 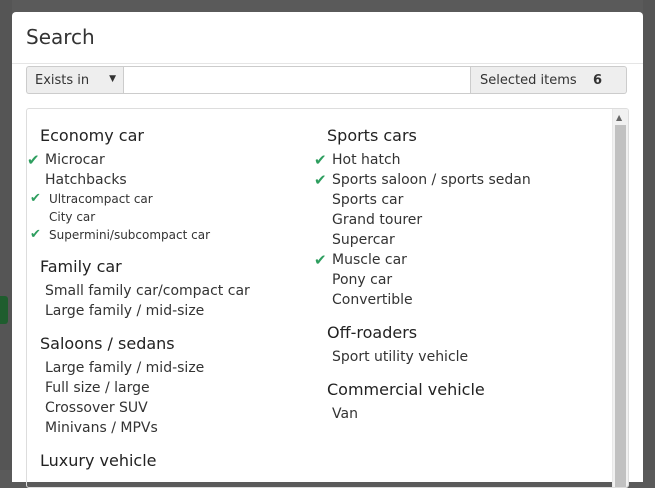 I want to click on category-item: Grand tourer, so click(x=429, y=220).